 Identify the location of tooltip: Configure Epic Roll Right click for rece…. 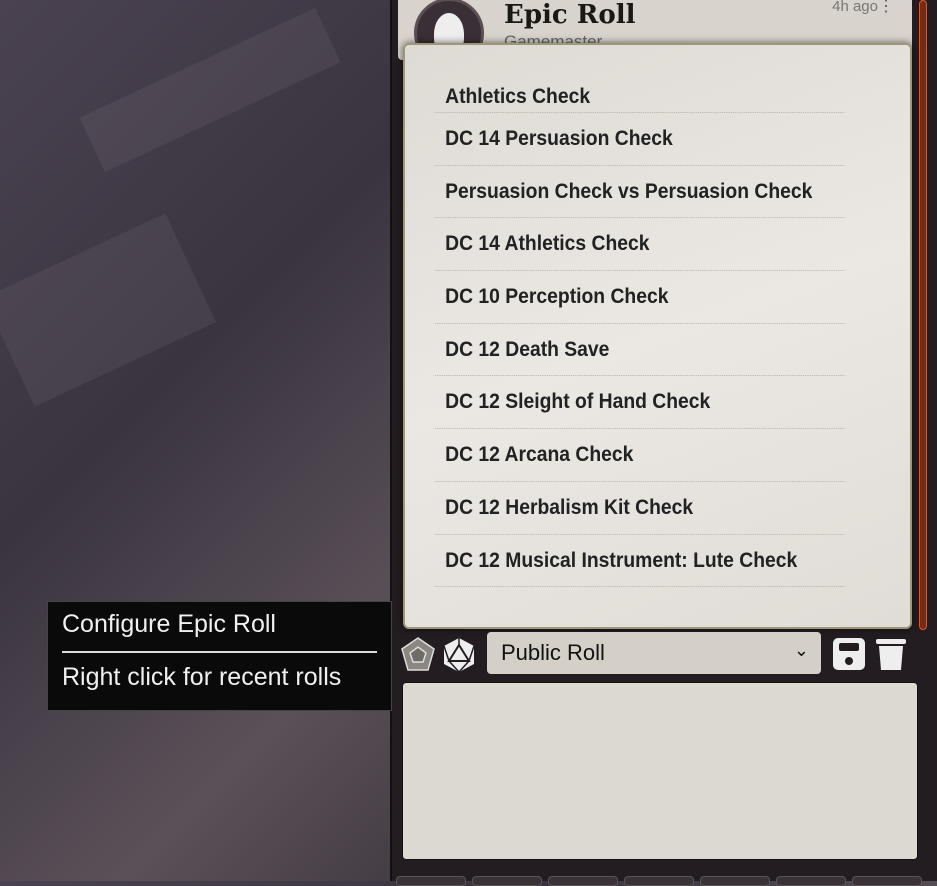
(219, 656).